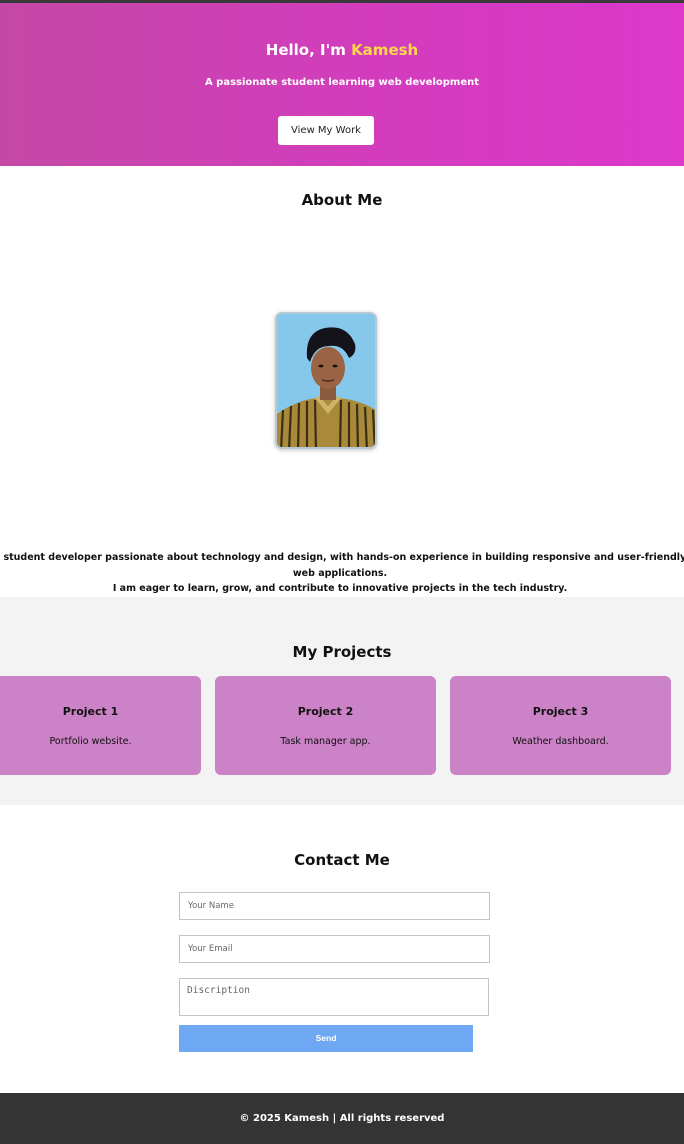  Describe the element at coordinates (90, 711) in the screenshot. I see `project-title: Project 1` at that location.